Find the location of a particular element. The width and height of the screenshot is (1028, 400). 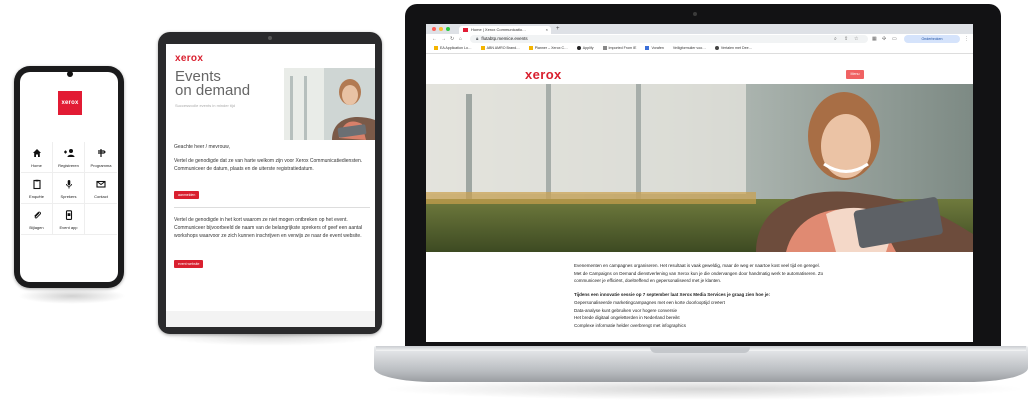

extension-icon: ▦ is located at coordinates (874, 39).